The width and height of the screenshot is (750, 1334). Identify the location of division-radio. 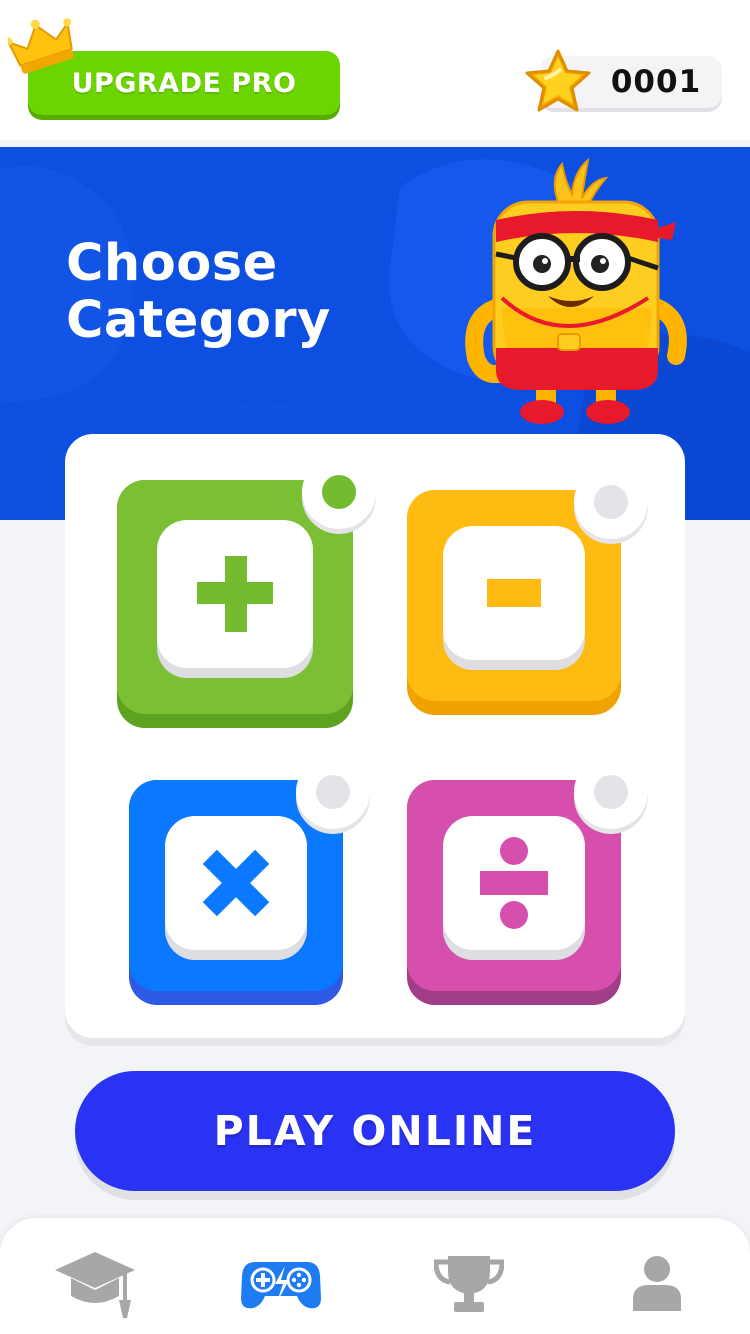
(611, 792).